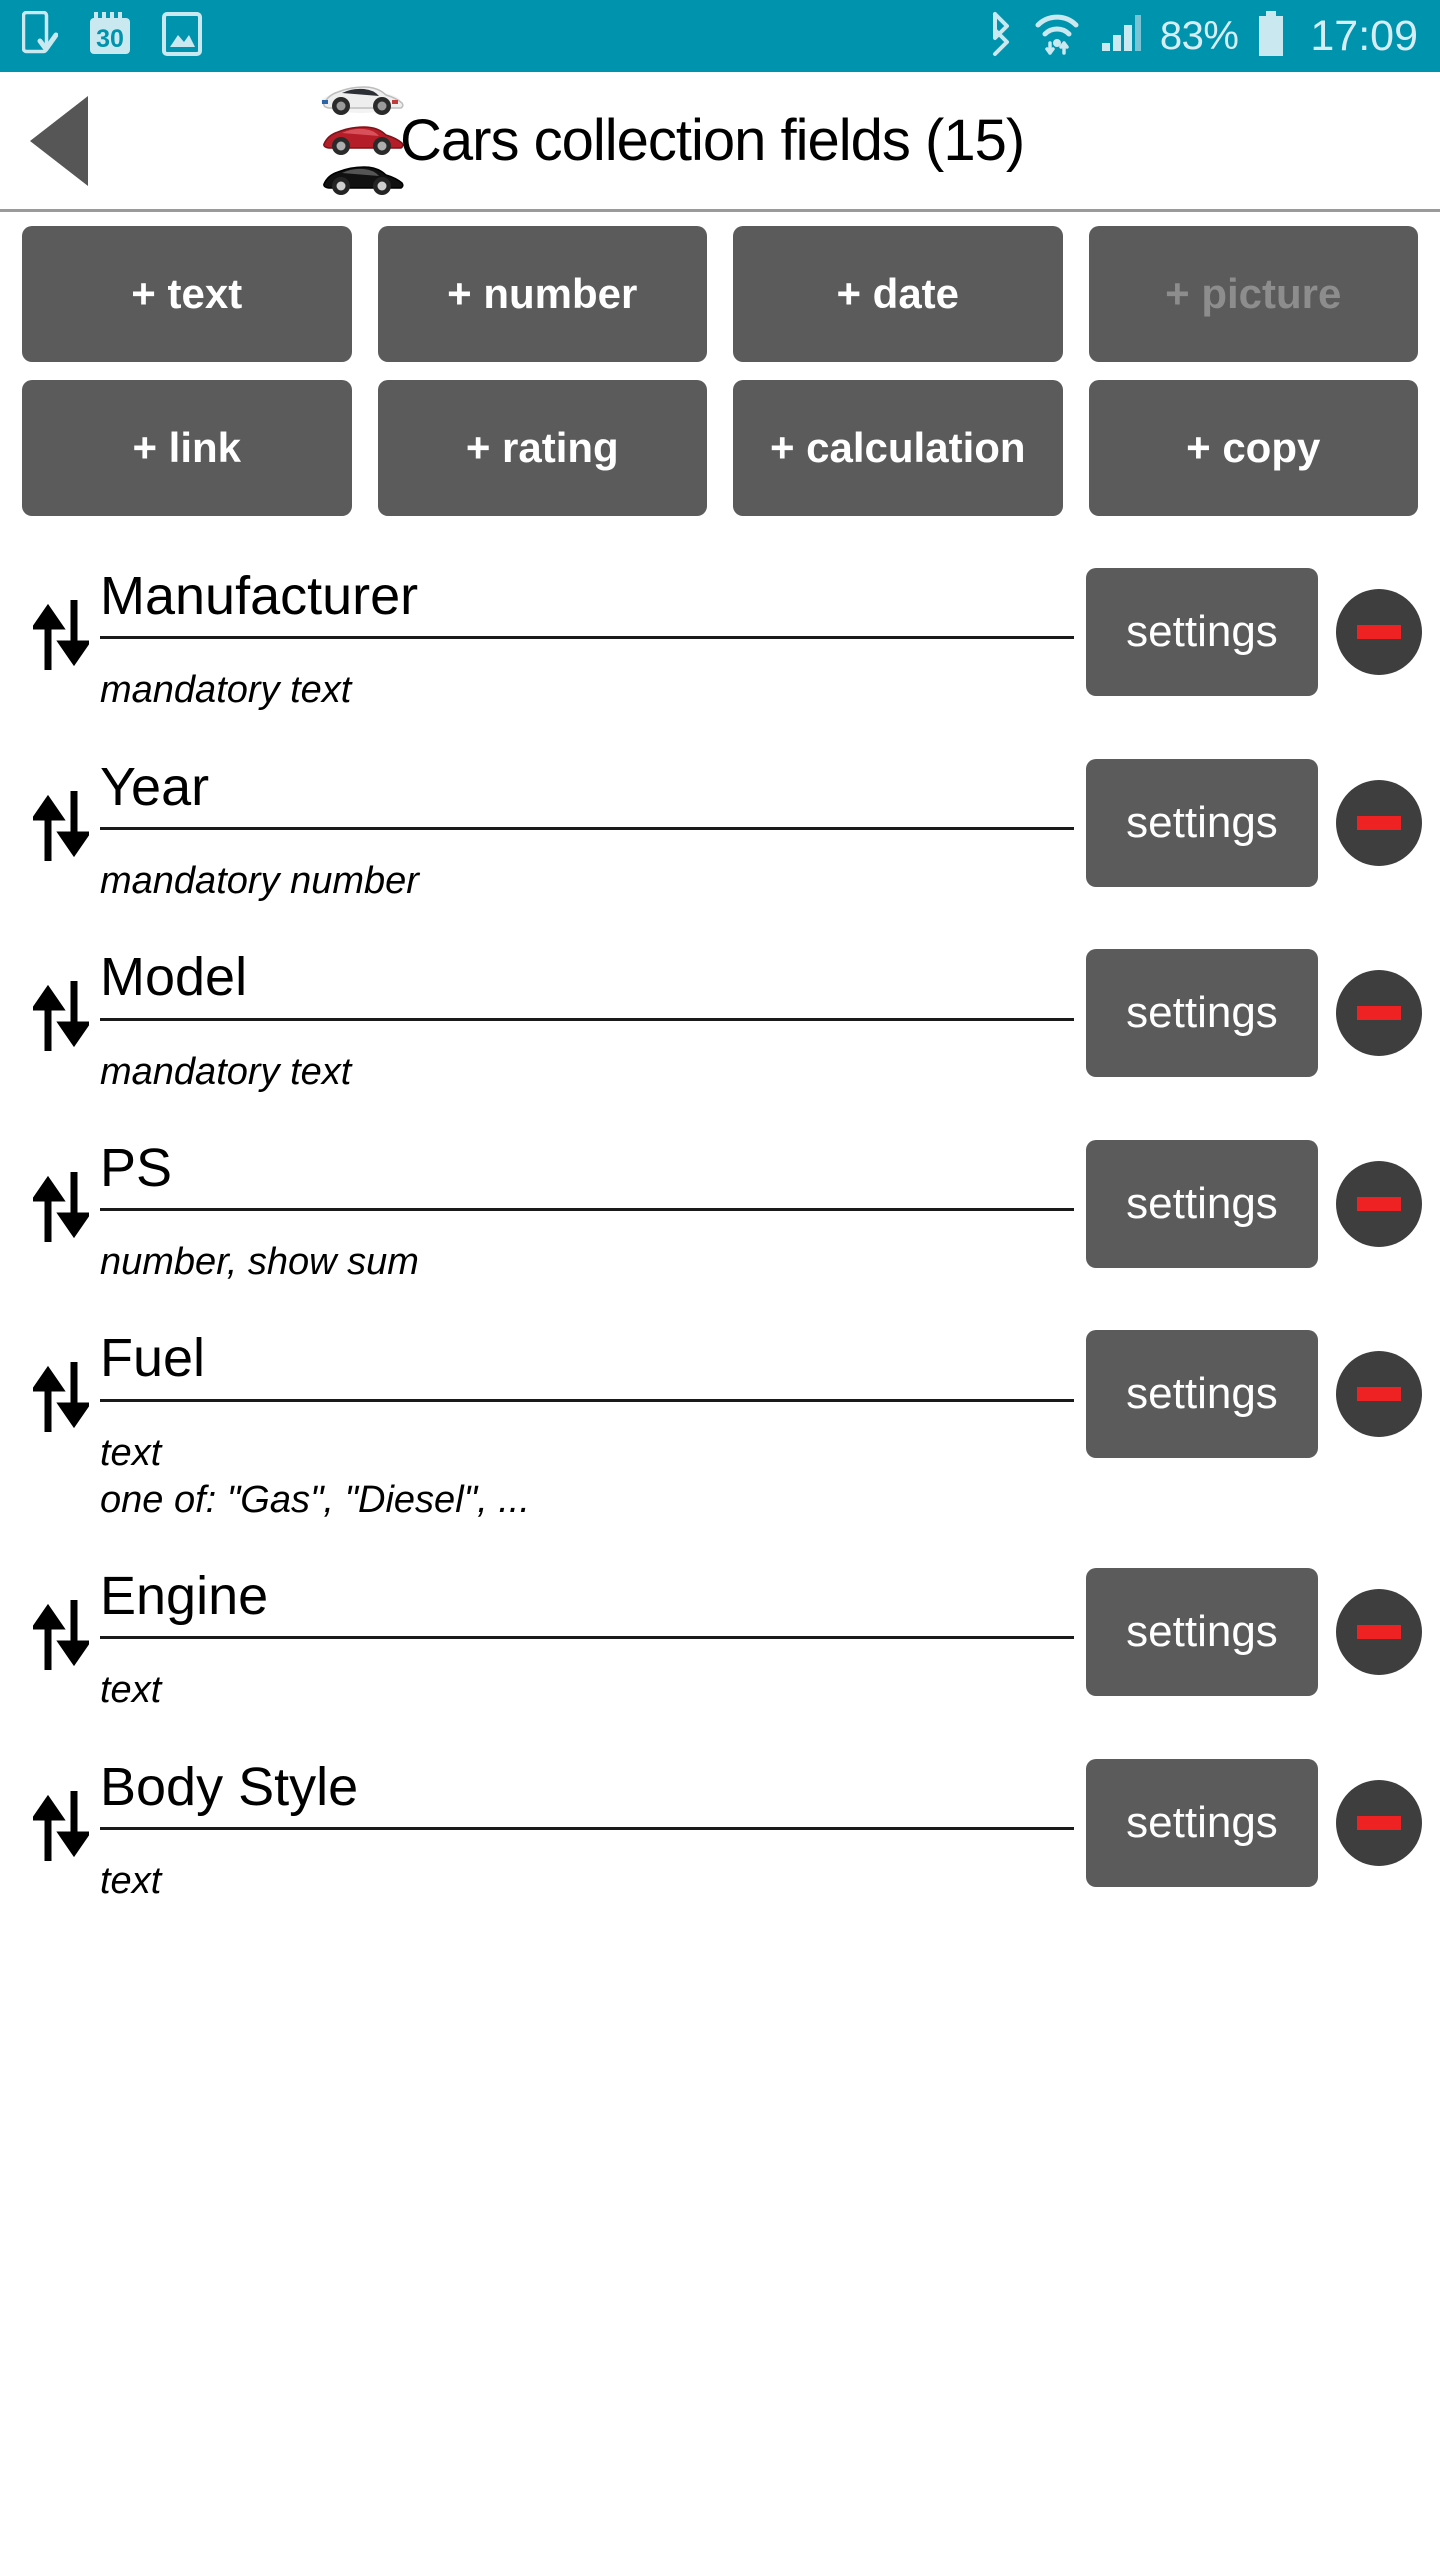 This screenshot has height=2560, width=1440. Describe the element at coordinates (131, 1881) in the screenshot. I see `field-description: text` at that location.